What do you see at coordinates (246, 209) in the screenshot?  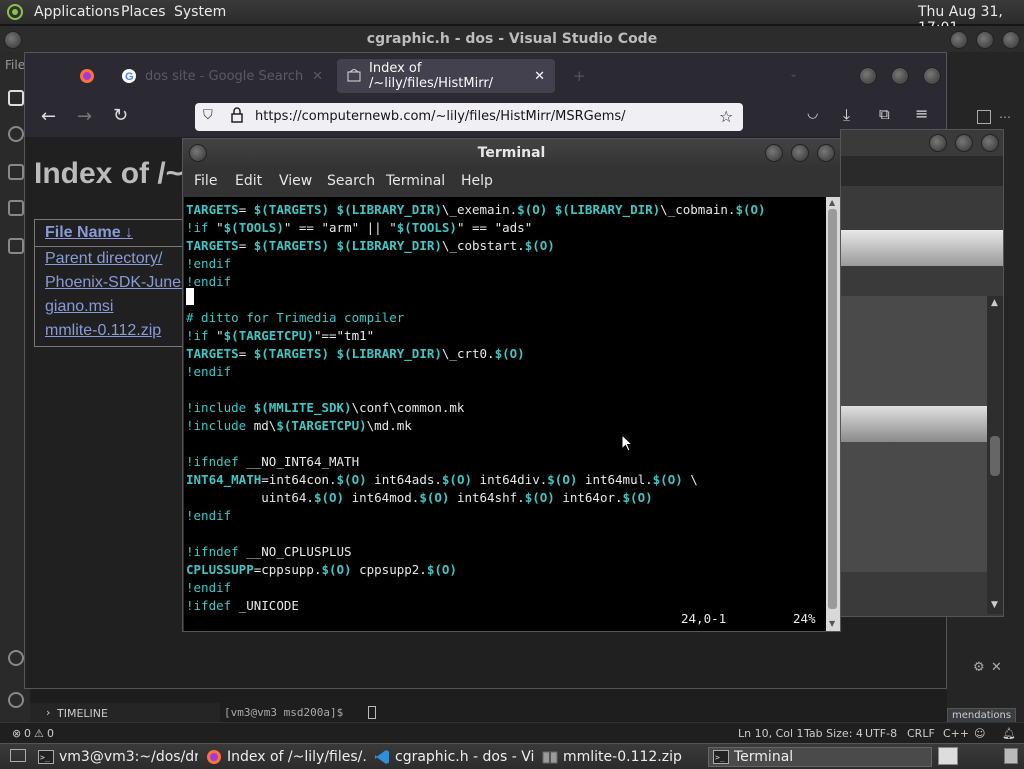 I see `vim-token: =` at bounding box center [246, 209].